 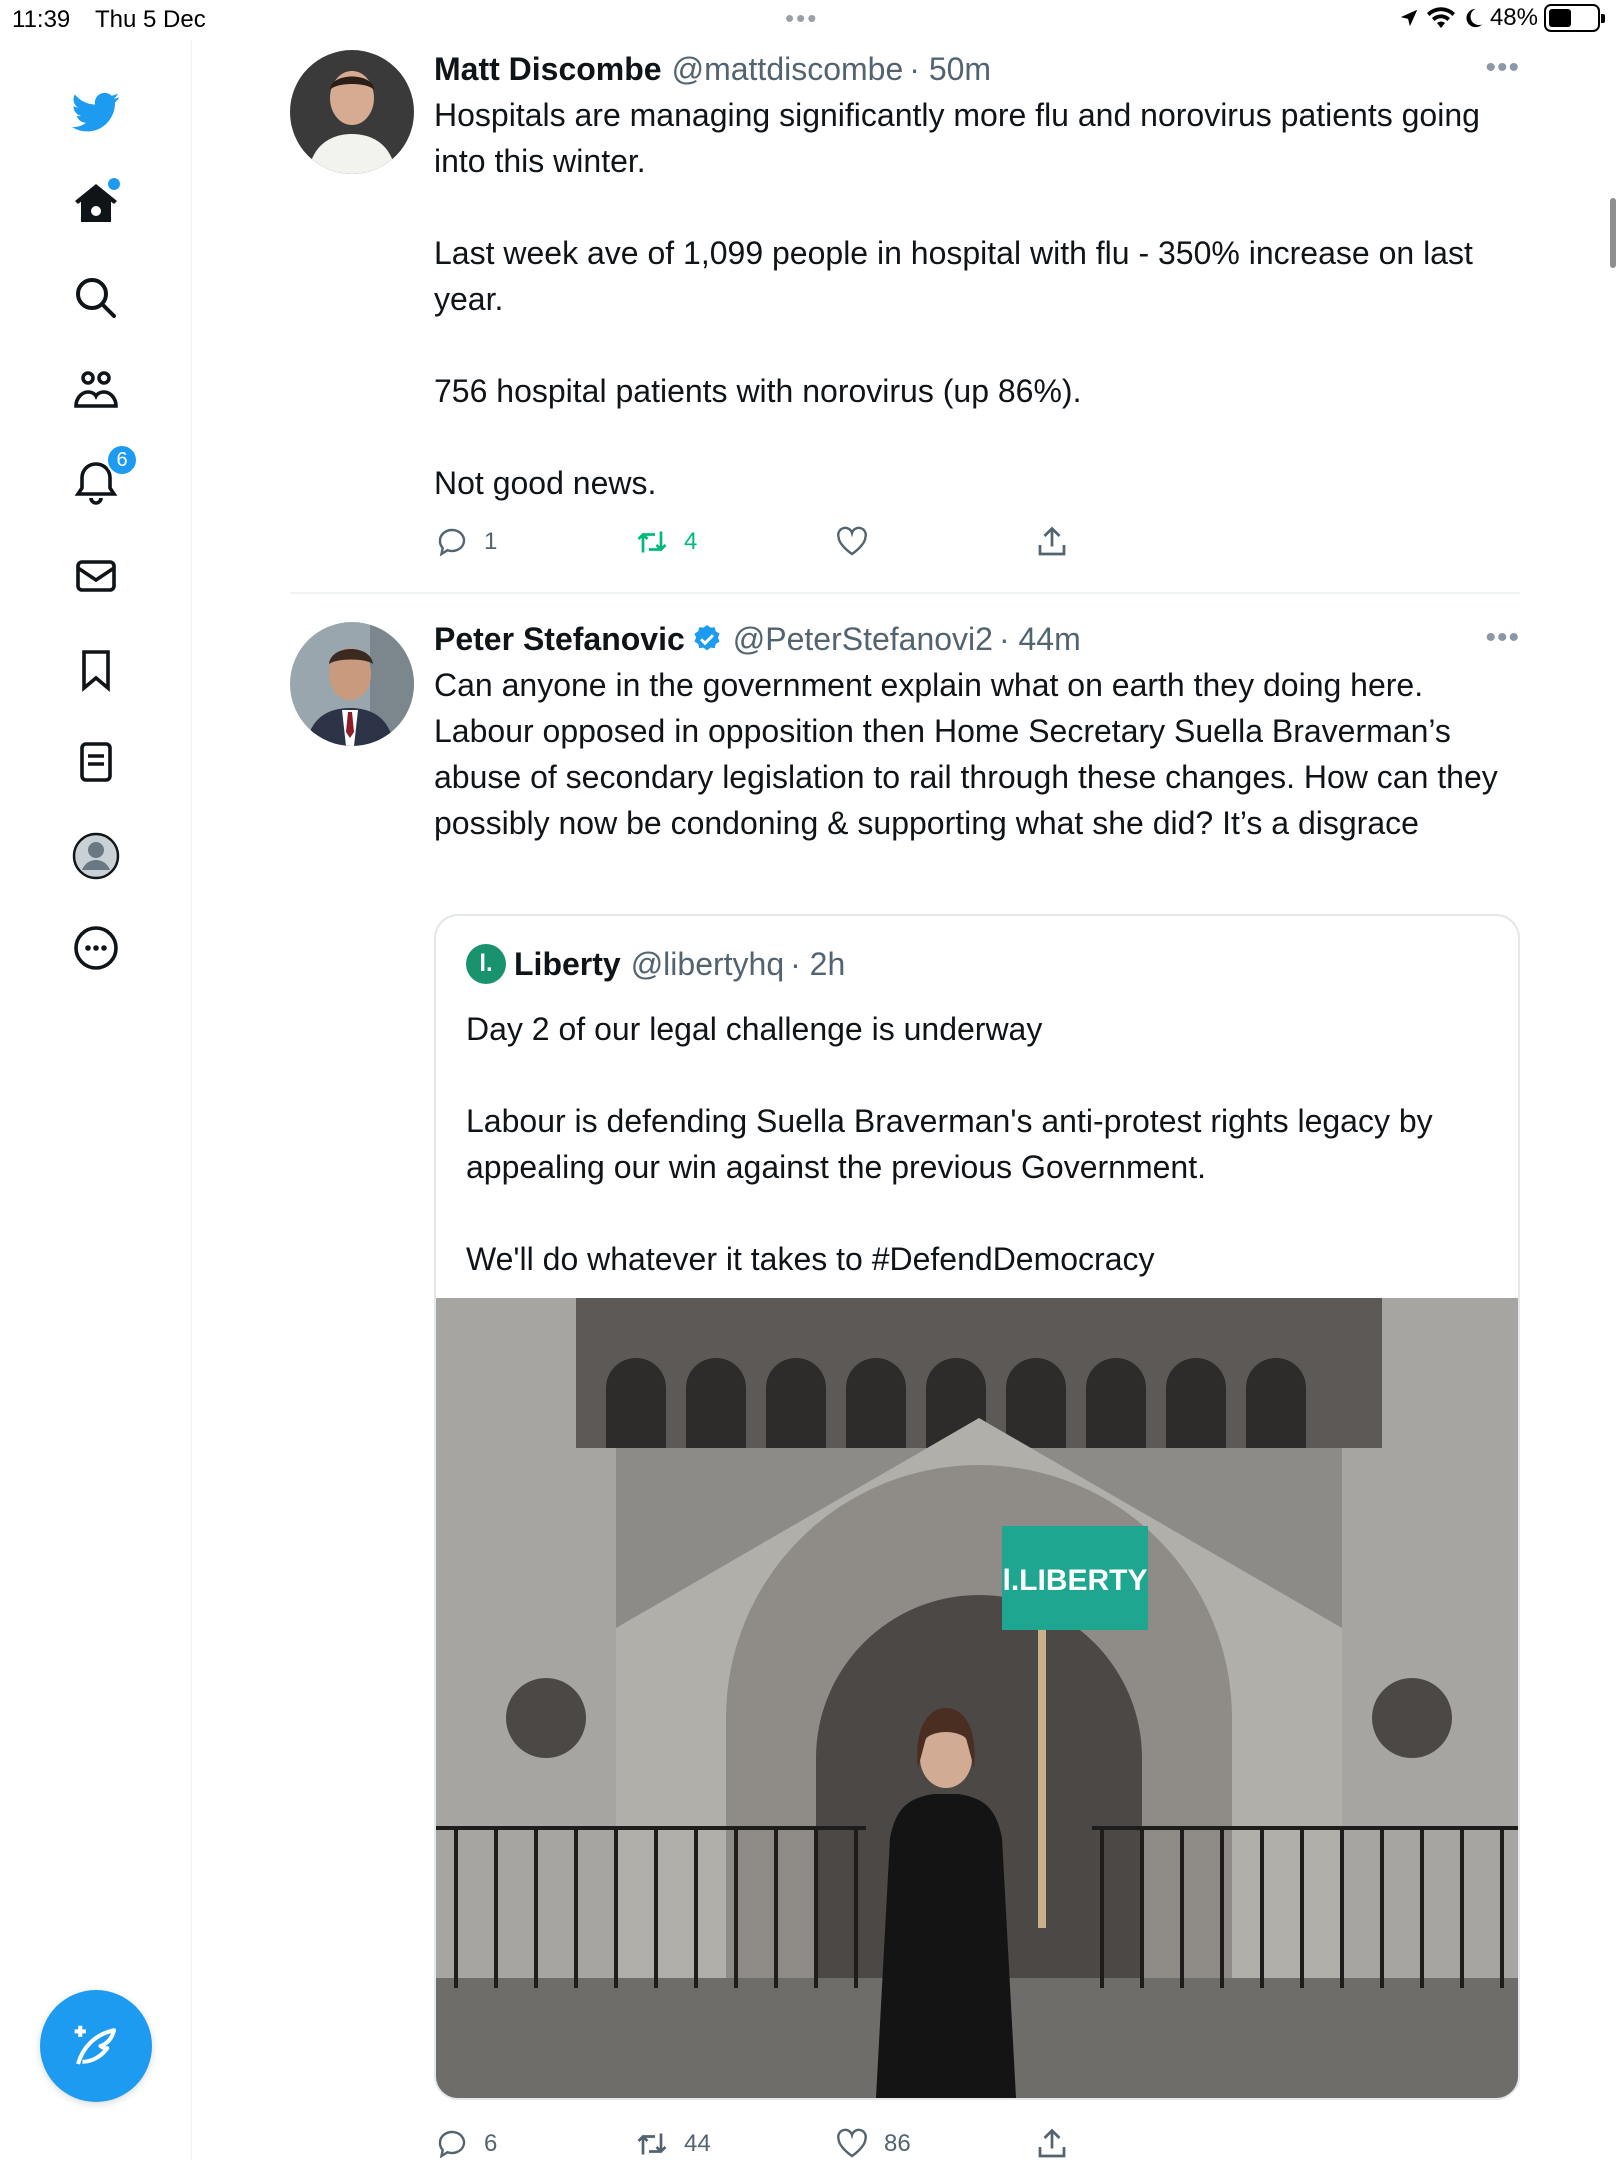 What do you see at coordinates (1409, 18) in the screenshot?
I see `location-arrow-icon` at bounding box center [1409, 18].